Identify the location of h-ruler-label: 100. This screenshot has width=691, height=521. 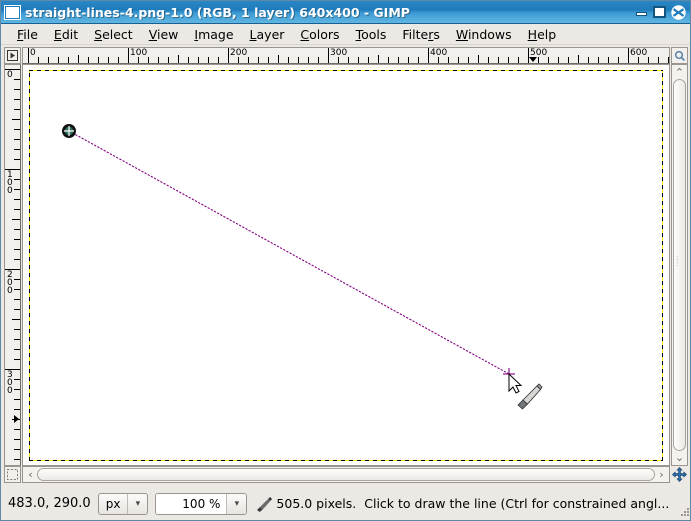
(139, 53).